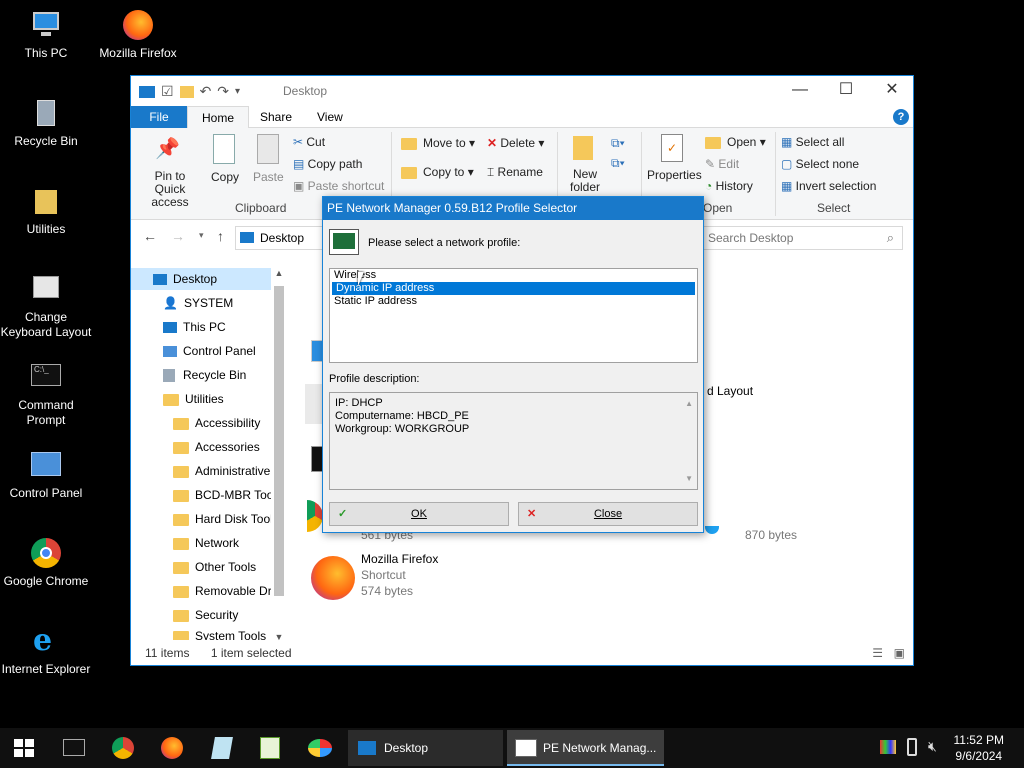 The height and width of the screenshot is (768, 1024). What do you see at coordinates (218, 117) in the screenshot?
I see `tab-home: Home` at bounding box center [218, 117].